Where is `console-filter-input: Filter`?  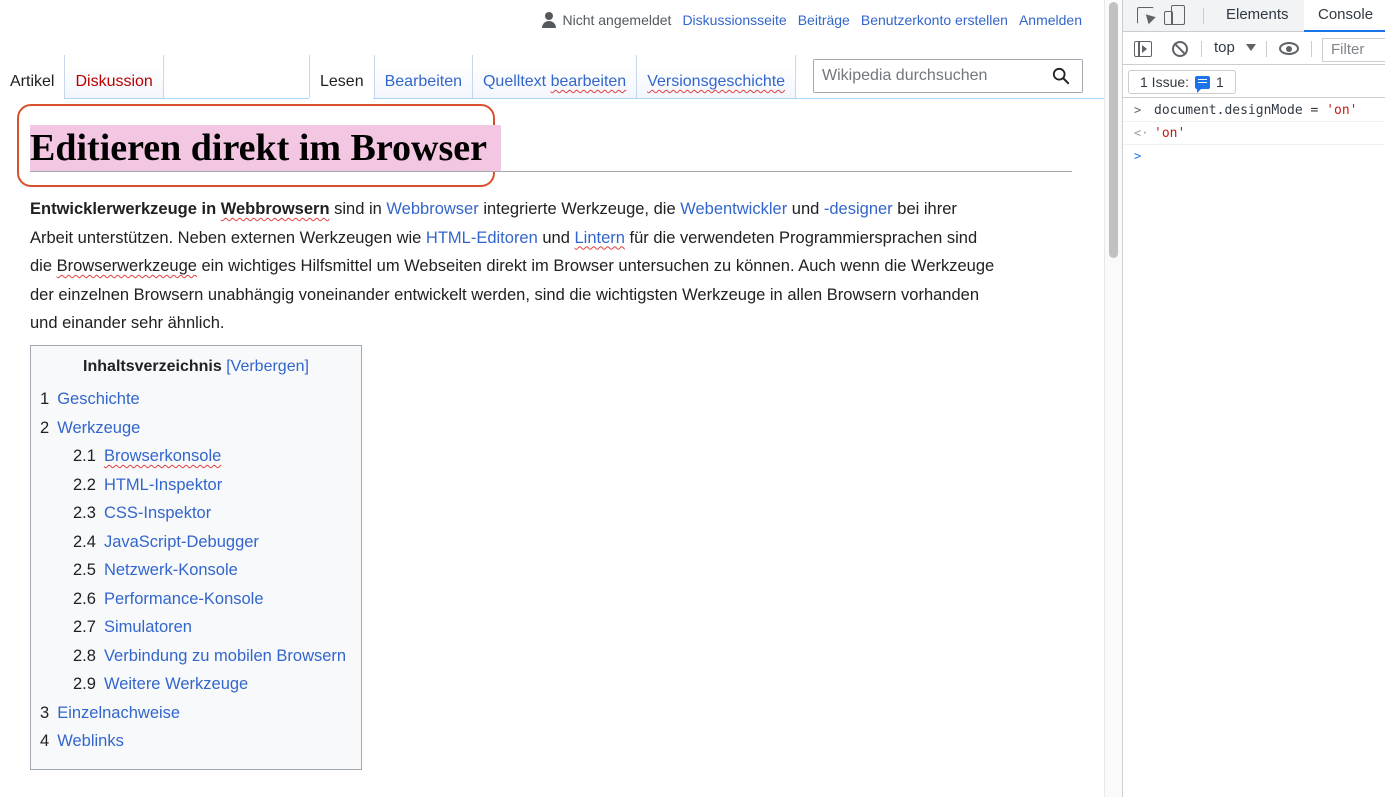 console-filter-input: Filter is located at coordinates (1353, 50).